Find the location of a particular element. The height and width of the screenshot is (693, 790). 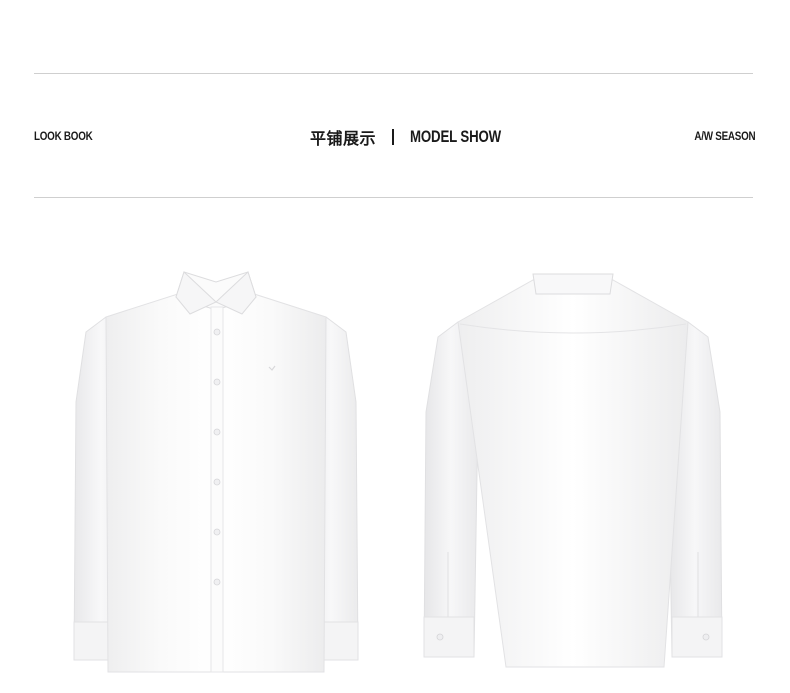

top-divider is located at coordinates (393, 73).